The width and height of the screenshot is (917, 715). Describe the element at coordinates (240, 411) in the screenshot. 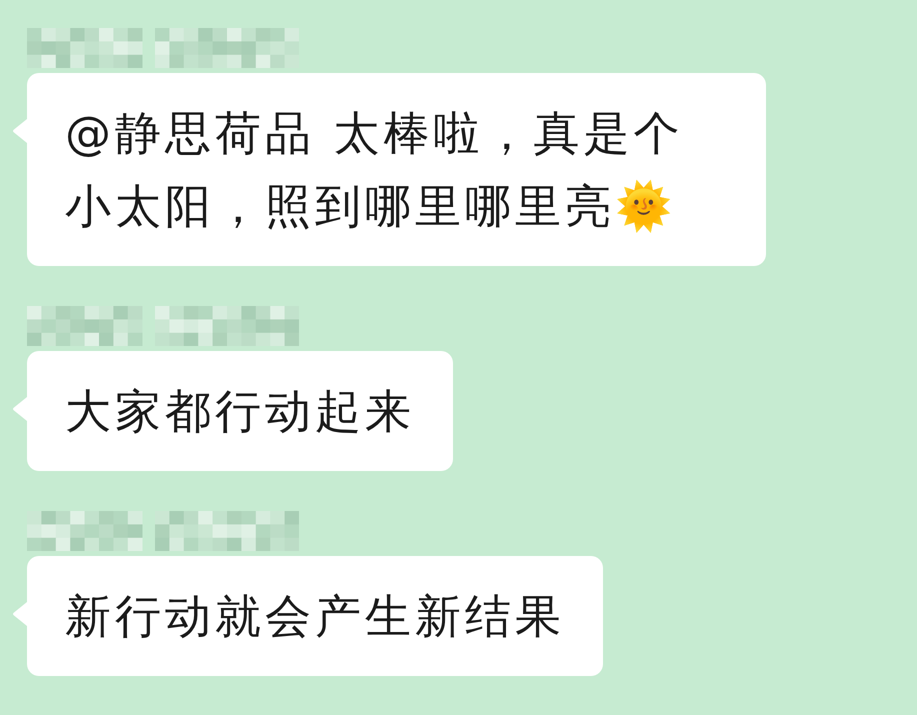

I see `message-text: 大家都行动起来` at that location.